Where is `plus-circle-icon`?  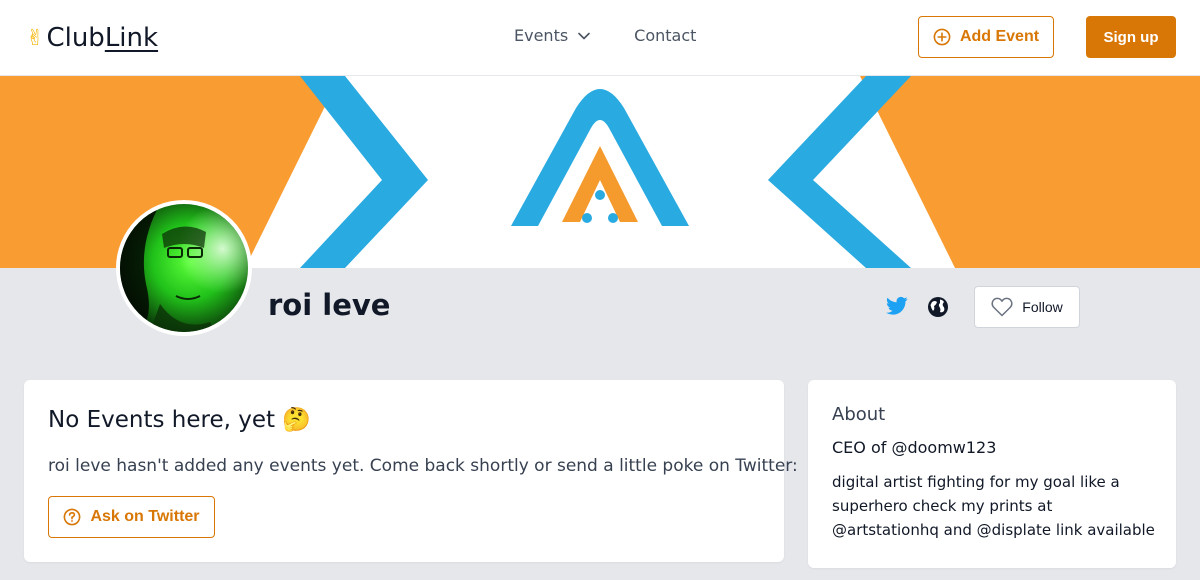
plus-circle-icon is located at coordinates (942, 37).